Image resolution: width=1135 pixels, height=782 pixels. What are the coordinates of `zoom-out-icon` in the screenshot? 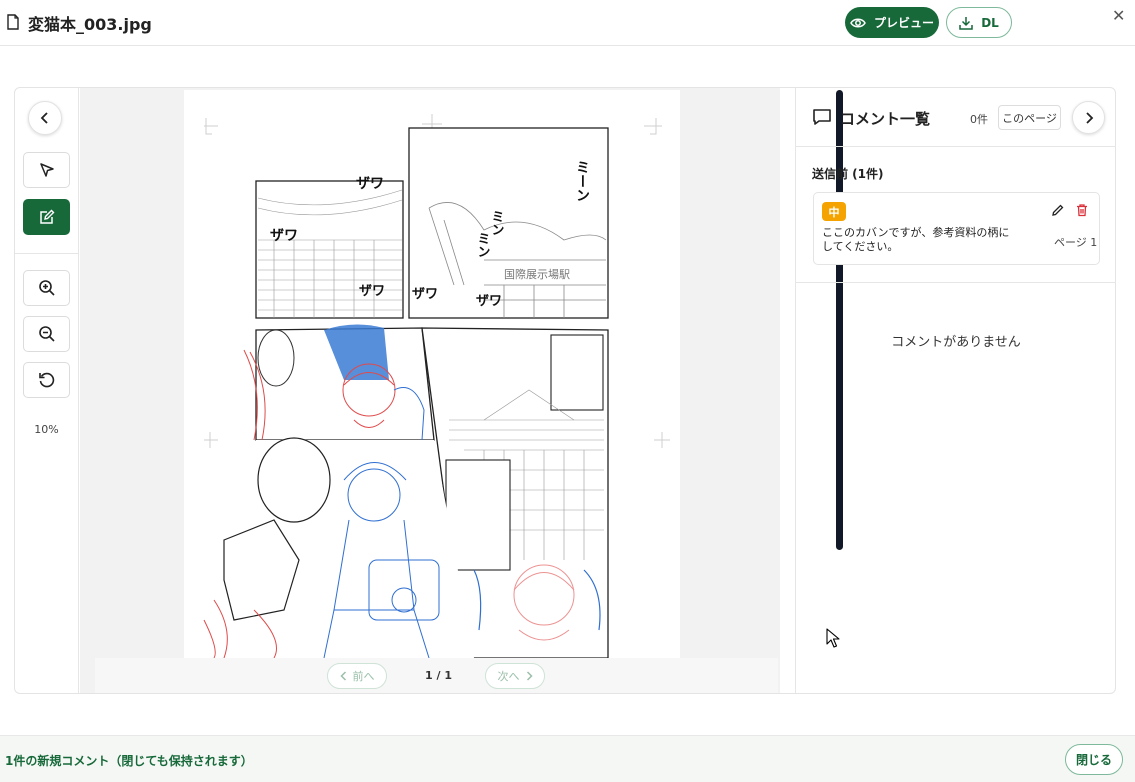 It's located at (46, 334).